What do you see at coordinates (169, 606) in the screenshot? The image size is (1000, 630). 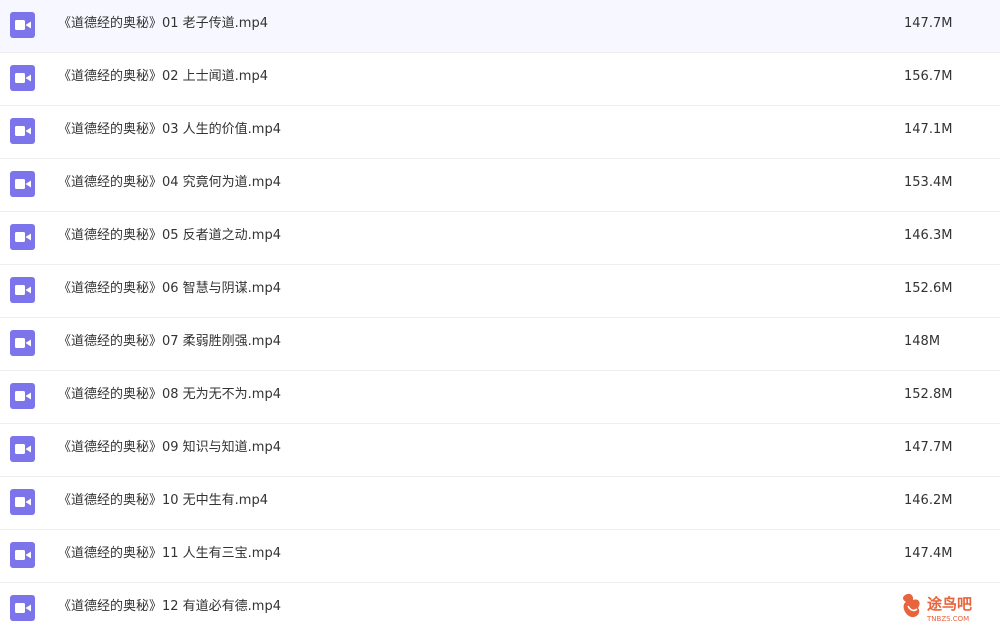 I see `file-name: 《道德经的奥秘》12 有道必有德.mp4` at bounding box center [169, 606].